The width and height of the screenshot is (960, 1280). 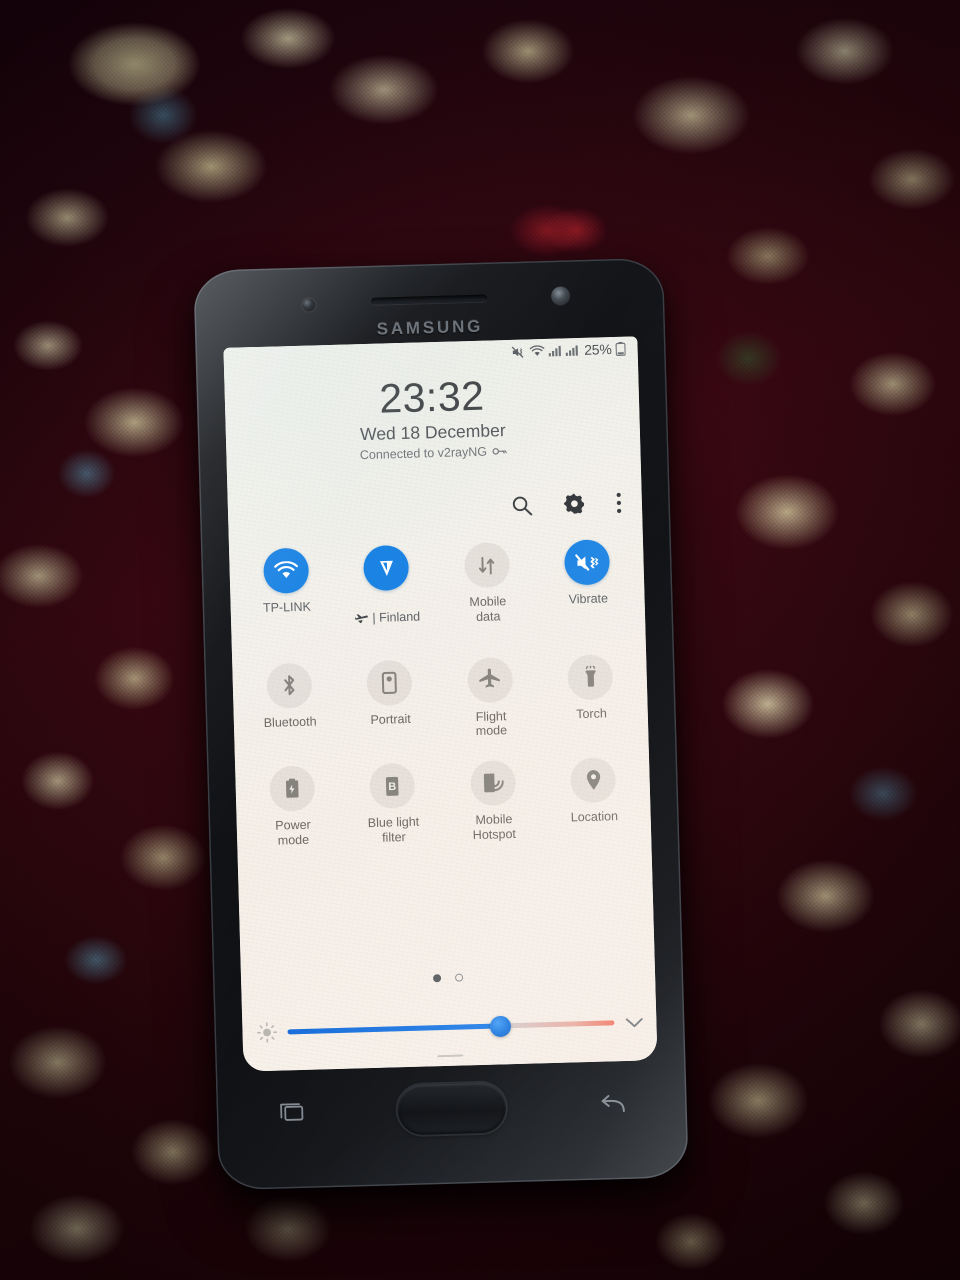 What do you see at coordinates (590, 676) in the screenshot?
I see `flashlight-icon` at bounding box center [590, 676].